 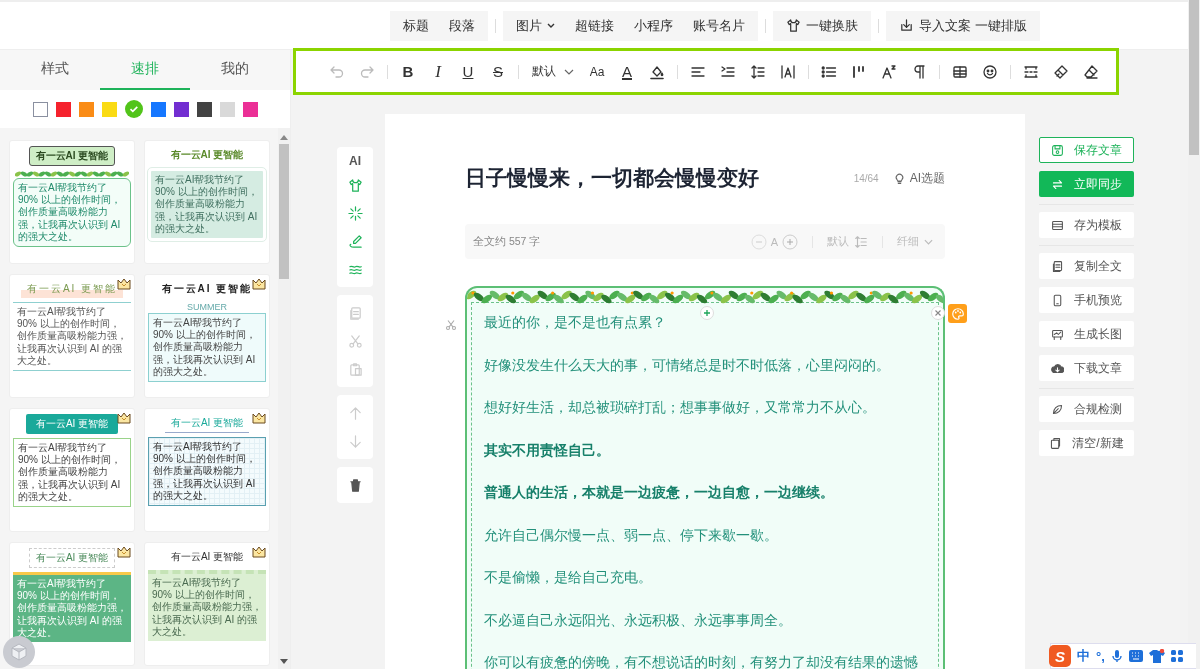 I want to click on floppy-icon, so click(x=1057, y=150).